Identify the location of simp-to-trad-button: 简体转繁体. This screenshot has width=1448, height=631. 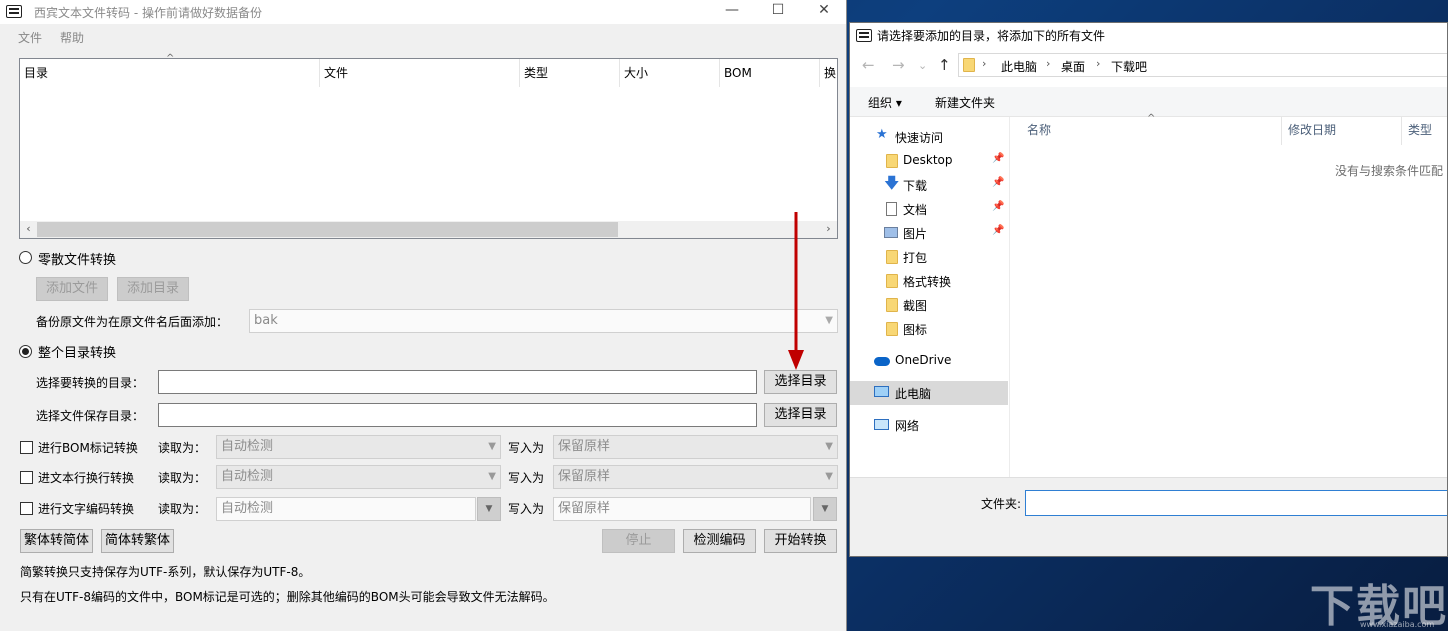
(137, 541).